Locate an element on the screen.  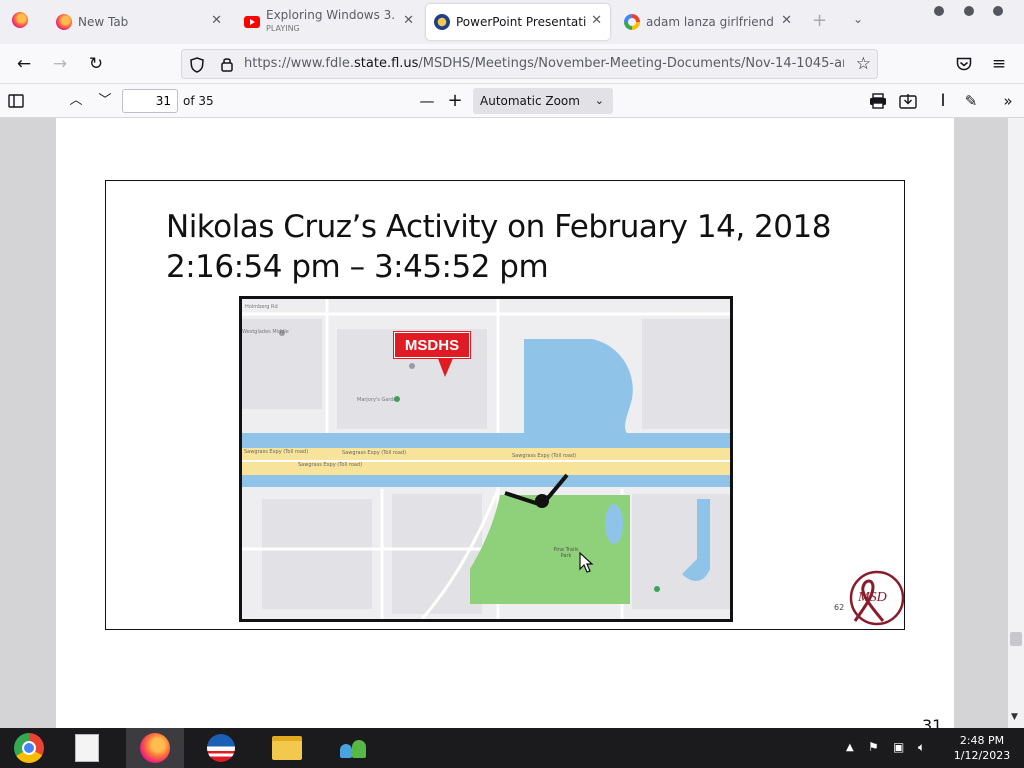
zoom-select: Automatic Zoom ⌄ is located at coordinates (543, 101).